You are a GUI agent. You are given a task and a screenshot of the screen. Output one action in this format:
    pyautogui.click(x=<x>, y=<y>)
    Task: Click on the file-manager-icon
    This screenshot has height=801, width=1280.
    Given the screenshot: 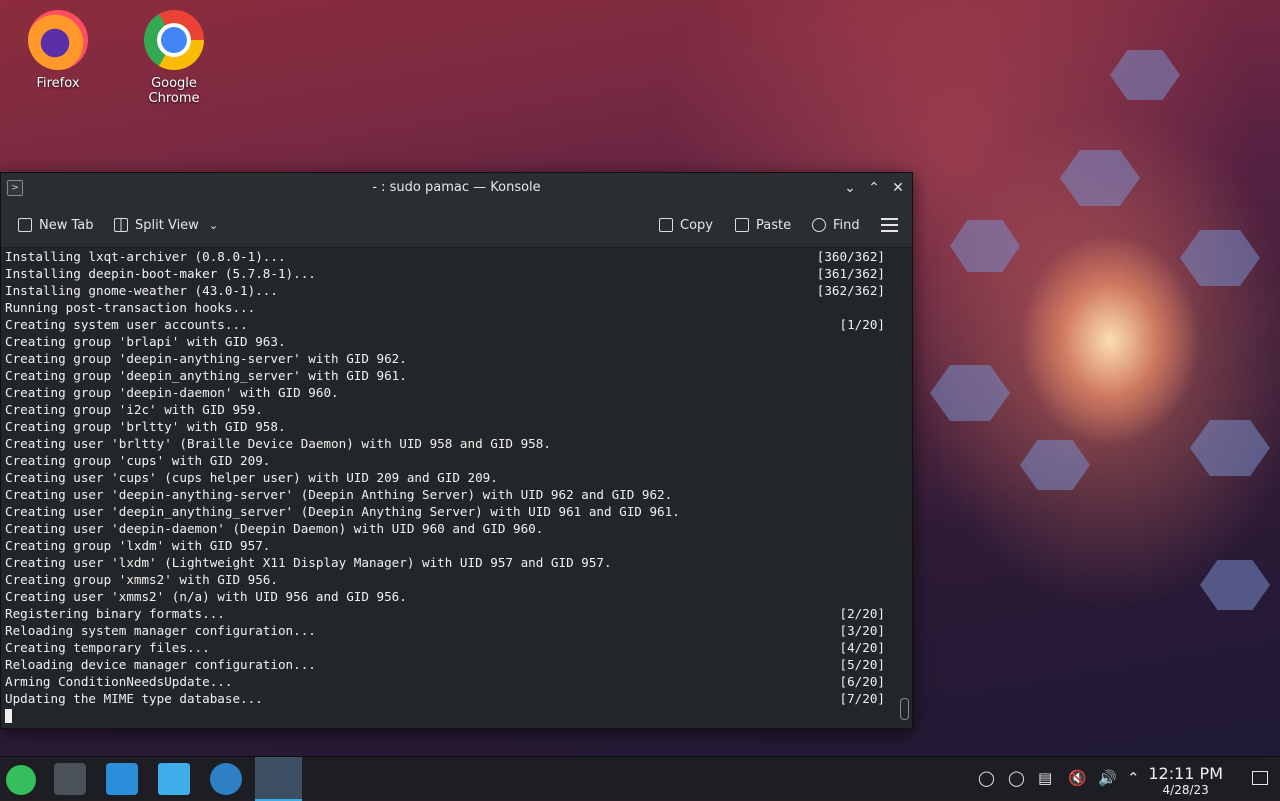 What is the action you would take?
    pyautogui.click(x=174, y=779)
    